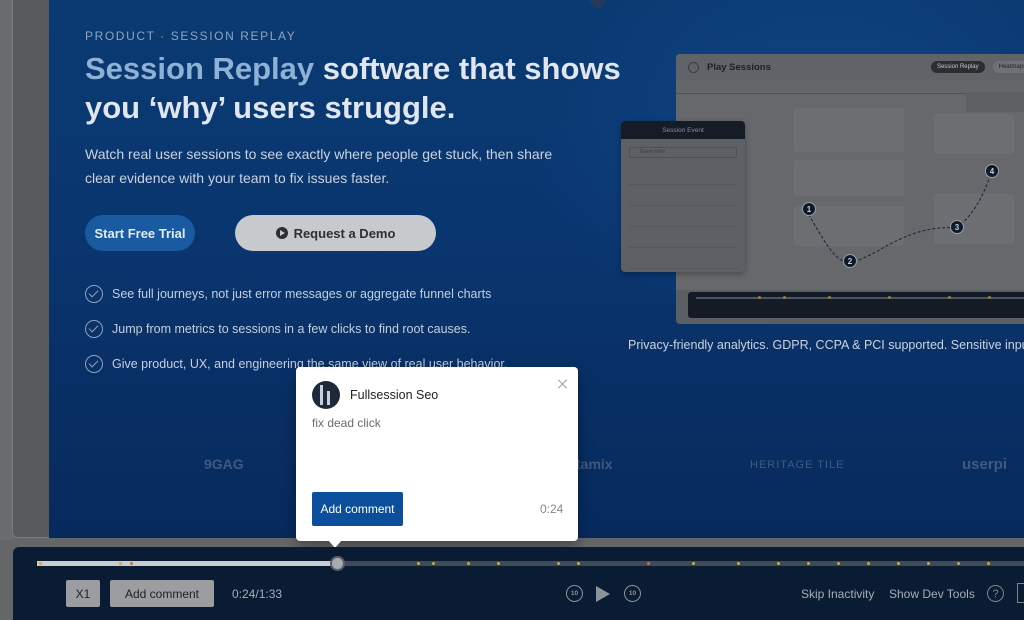 This screenshot has width=1024, height=620. I want to click on add-comment-submit-button: Add comment, so click(357, 509).